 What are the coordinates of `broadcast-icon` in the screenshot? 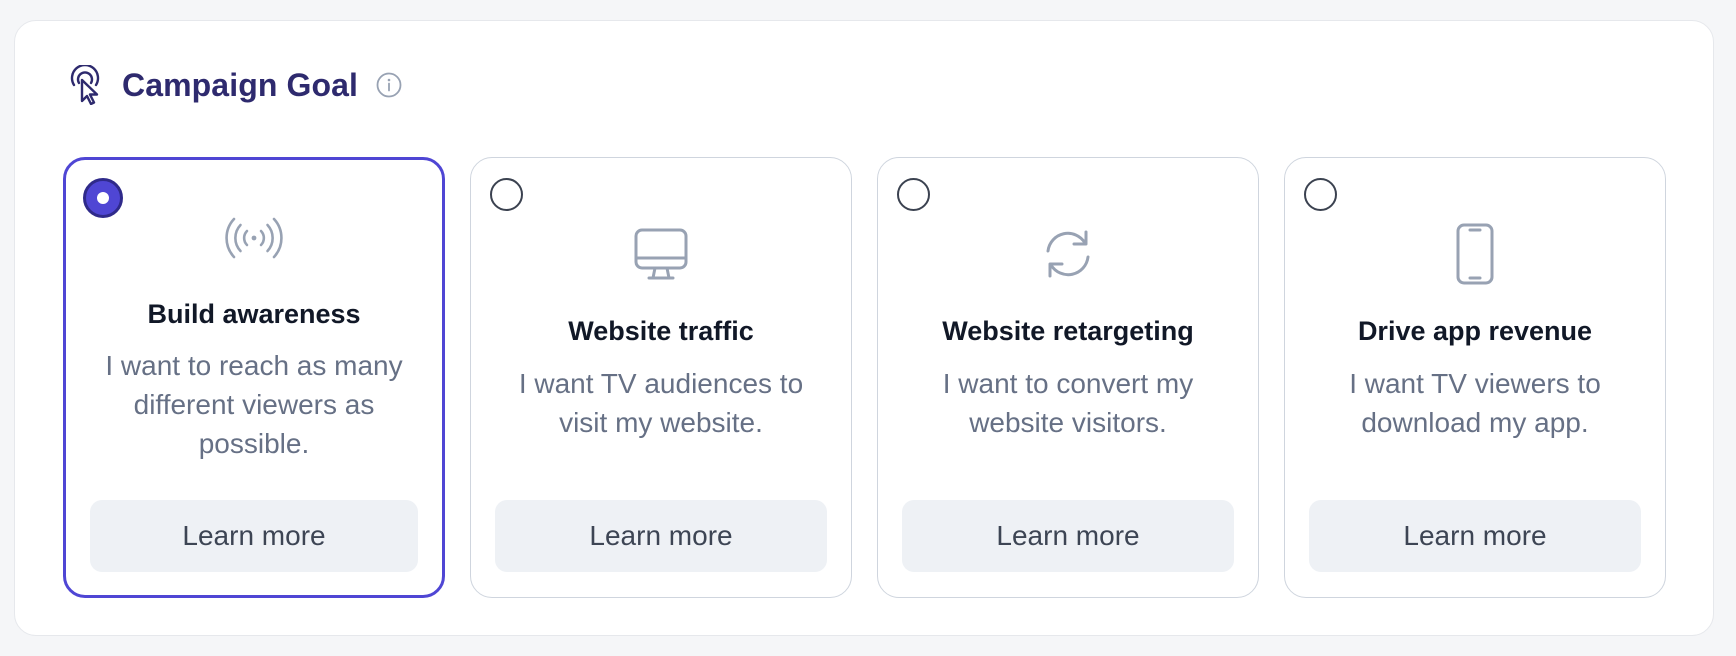 It's located at (254, 238).